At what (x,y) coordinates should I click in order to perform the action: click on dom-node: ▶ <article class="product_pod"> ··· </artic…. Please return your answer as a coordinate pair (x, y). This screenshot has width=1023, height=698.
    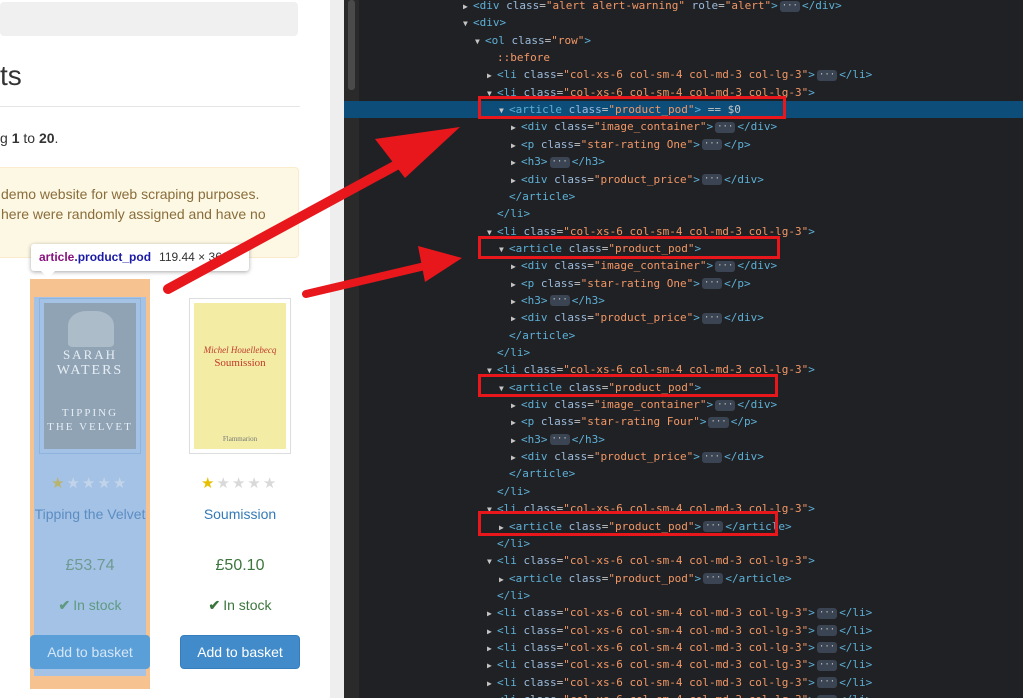
    Looking at the image, I should click on (691, 578).